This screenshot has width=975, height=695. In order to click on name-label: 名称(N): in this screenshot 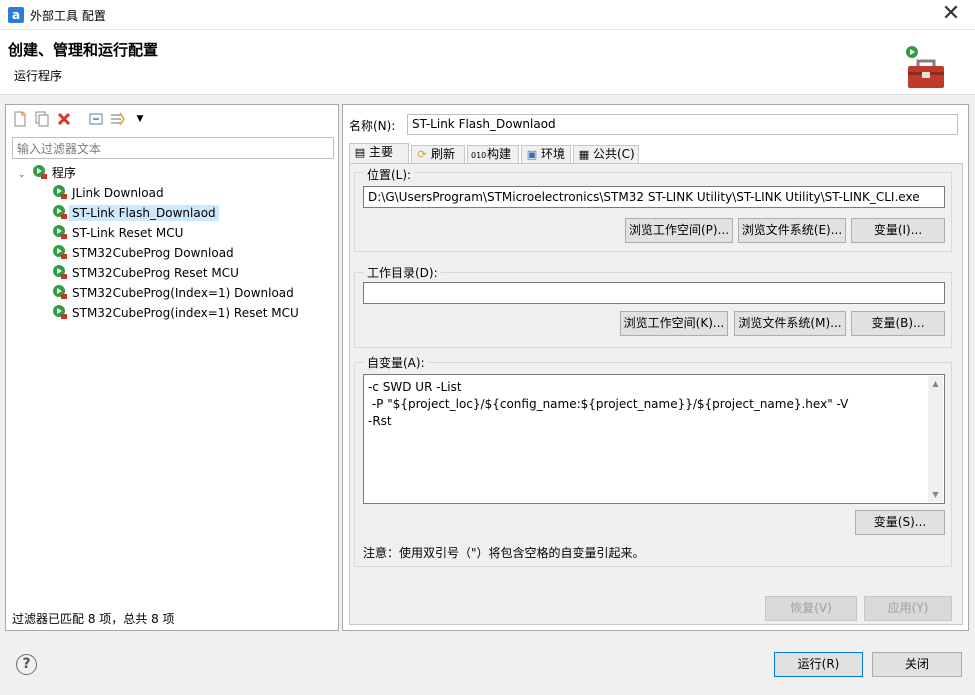, I will do `click(372, 126)`.